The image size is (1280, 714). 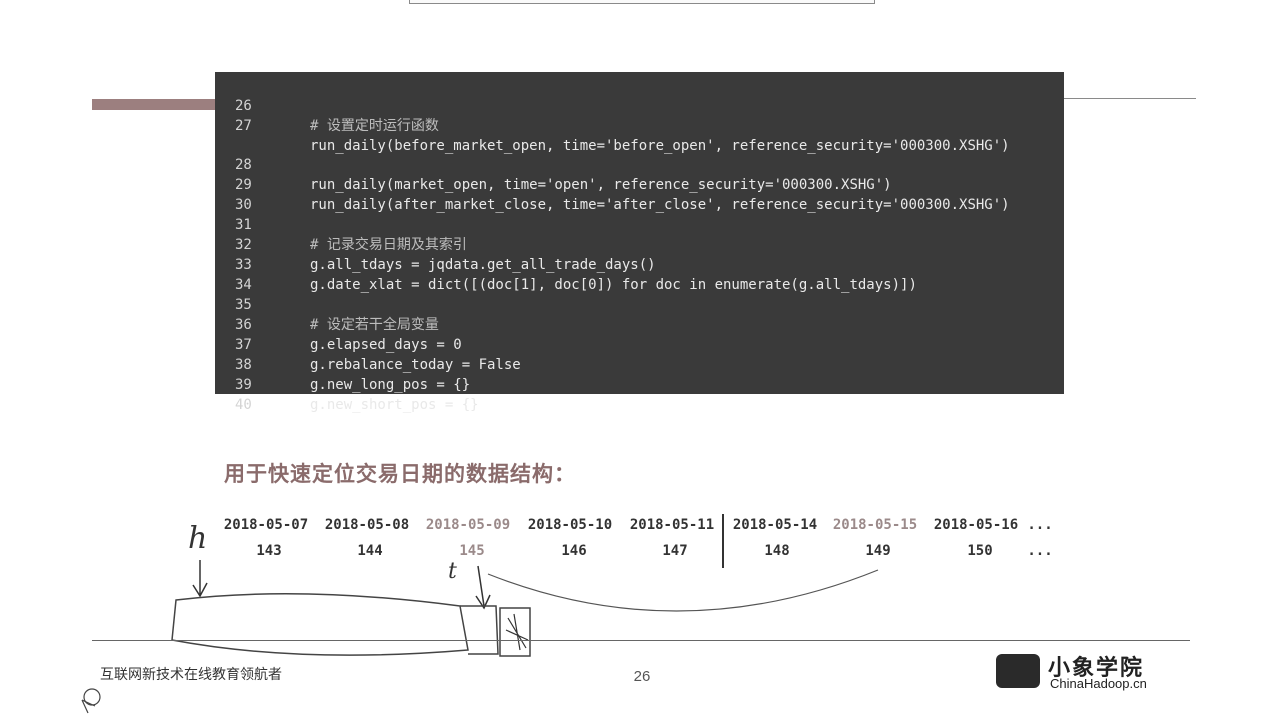 What do you see at coordinates (1098, 683) in the screenshot?
I see `logo-subtitle: ChinaHadoop.cn` at bounding box center [1098, 683].